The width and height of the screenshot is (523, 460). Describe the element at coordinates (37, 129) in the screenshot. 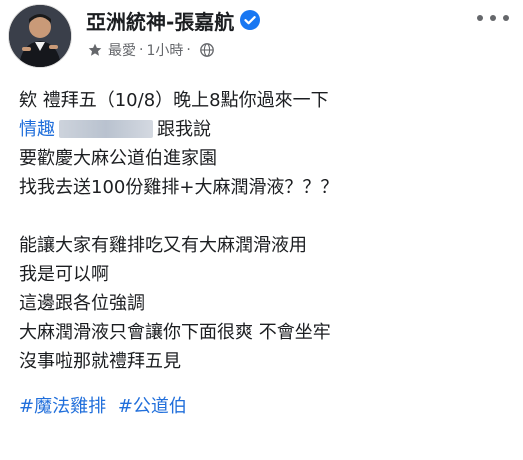

I see `mention-link: 情趣` at that location.